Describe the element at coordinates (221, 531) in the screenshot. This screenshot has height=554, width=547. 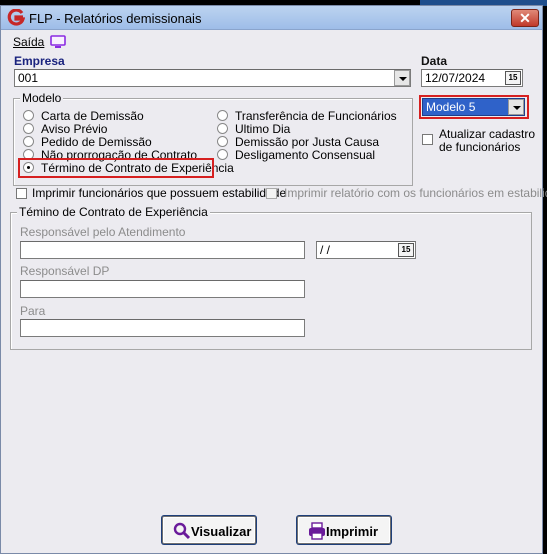
I see `visualizar-label: Visualizar` at that location.